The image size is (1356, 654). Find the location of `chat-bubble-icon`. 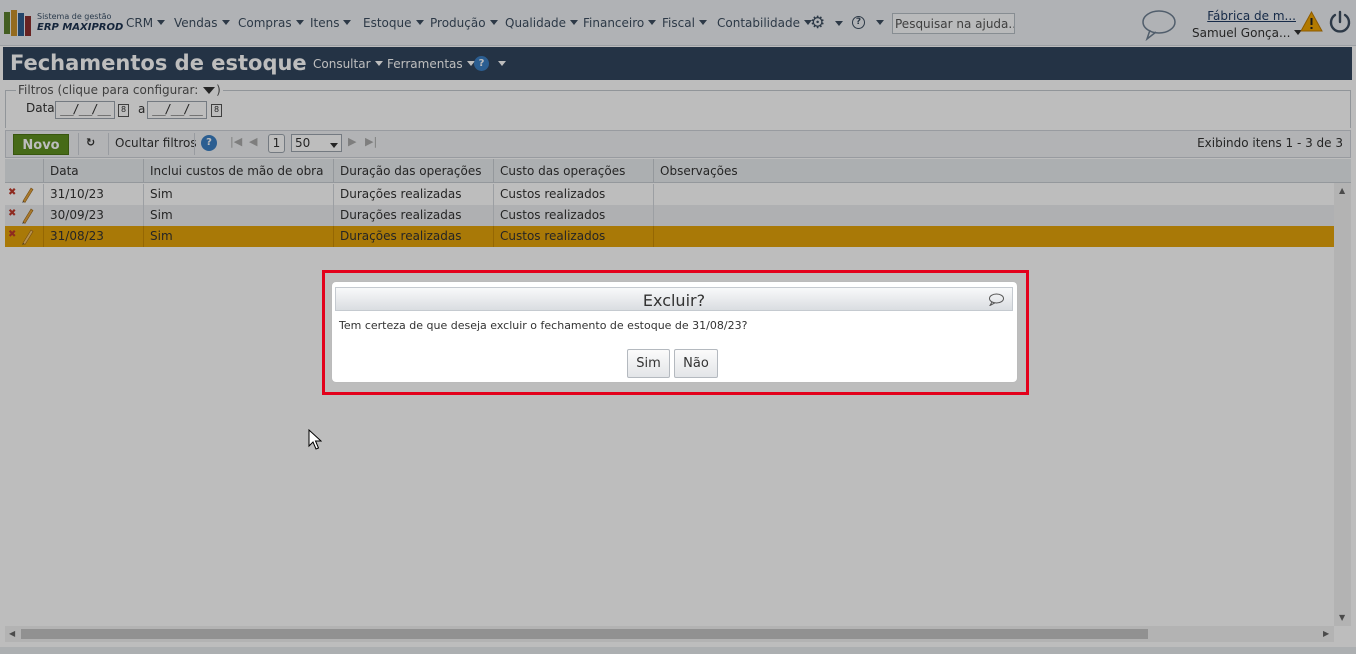

chat-bubble-icon is located at coordinates (996, 299).